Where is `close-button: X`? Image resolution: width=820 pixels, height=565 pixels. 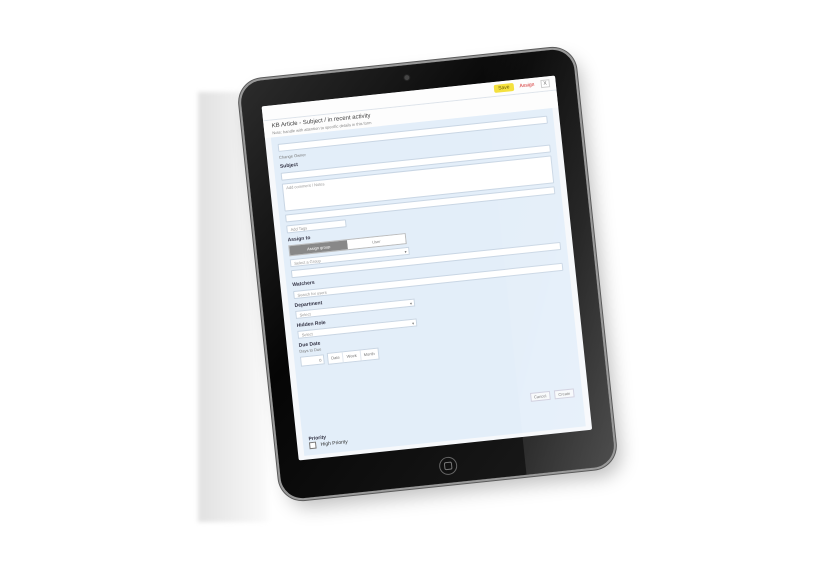 close-button: X is located at coordinates (545, 84).